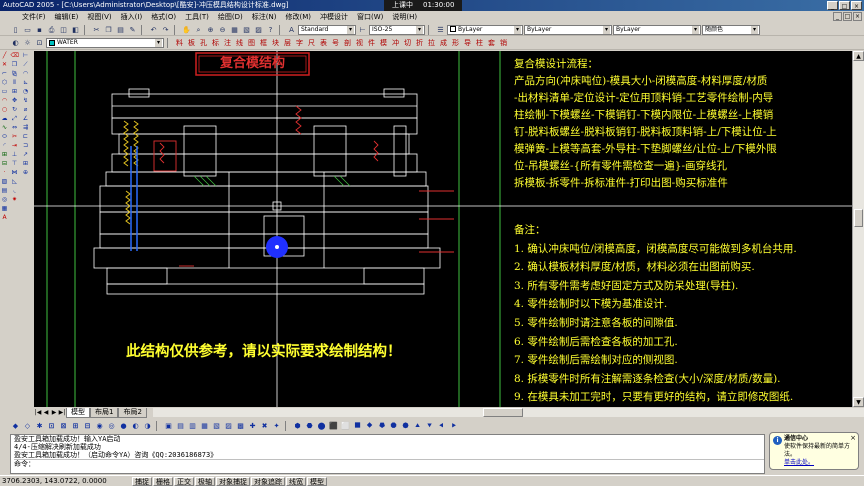  I want to click on break-at-point-icon: ⊥, so click(15, 155).